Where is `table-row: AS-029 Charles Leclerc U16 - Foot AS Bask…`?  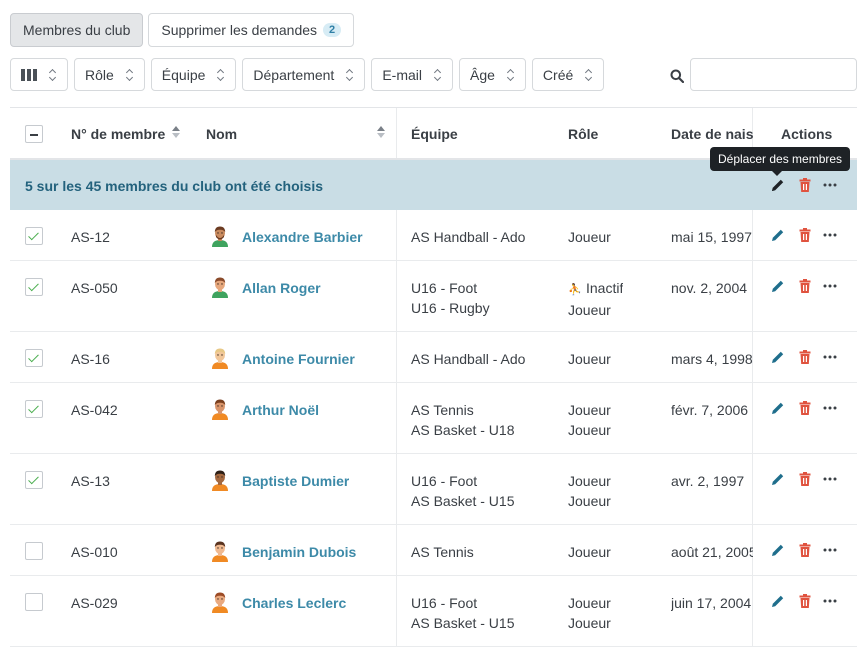 table-row: AS-029 Charles Leclerc U16 - Foot AS Bask… is located at coordinates (433, 611).